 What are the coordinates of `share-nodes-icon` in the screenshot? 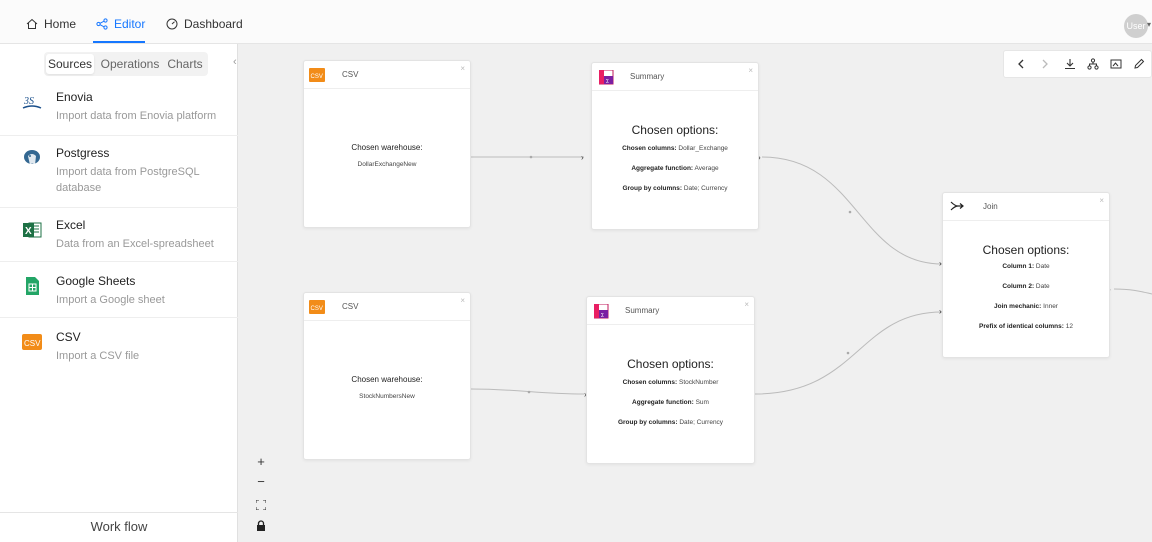 It's located at (102, 24).